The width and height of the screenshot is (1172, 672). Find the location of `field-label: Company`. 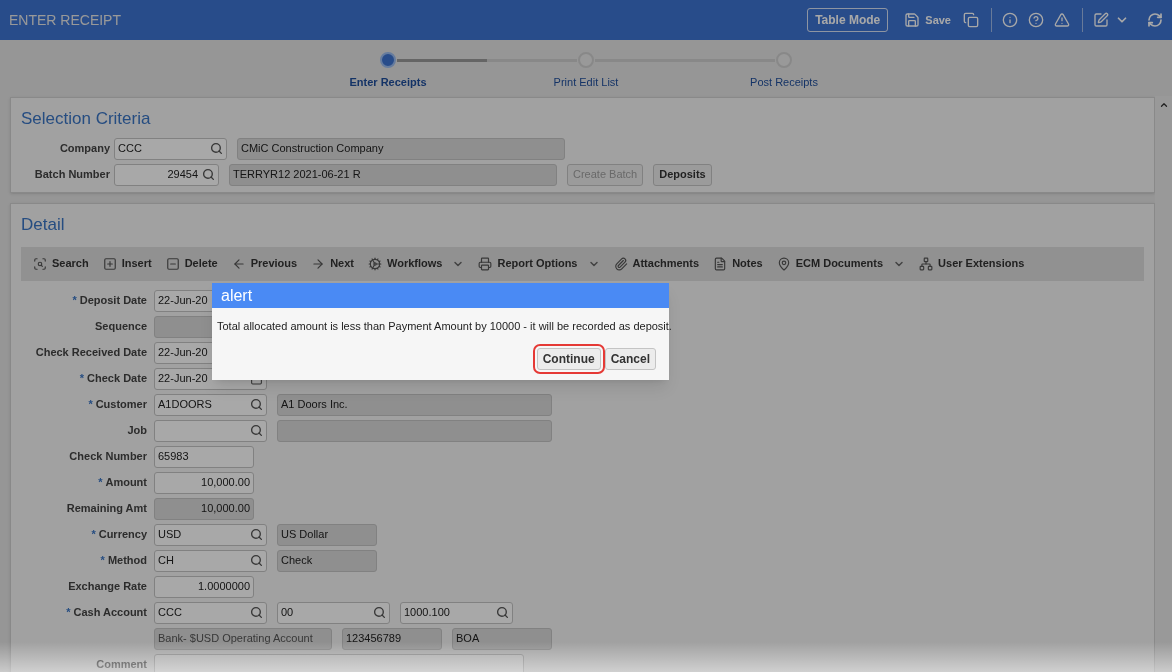

field-label: Company is located at coordinates (84, 149).